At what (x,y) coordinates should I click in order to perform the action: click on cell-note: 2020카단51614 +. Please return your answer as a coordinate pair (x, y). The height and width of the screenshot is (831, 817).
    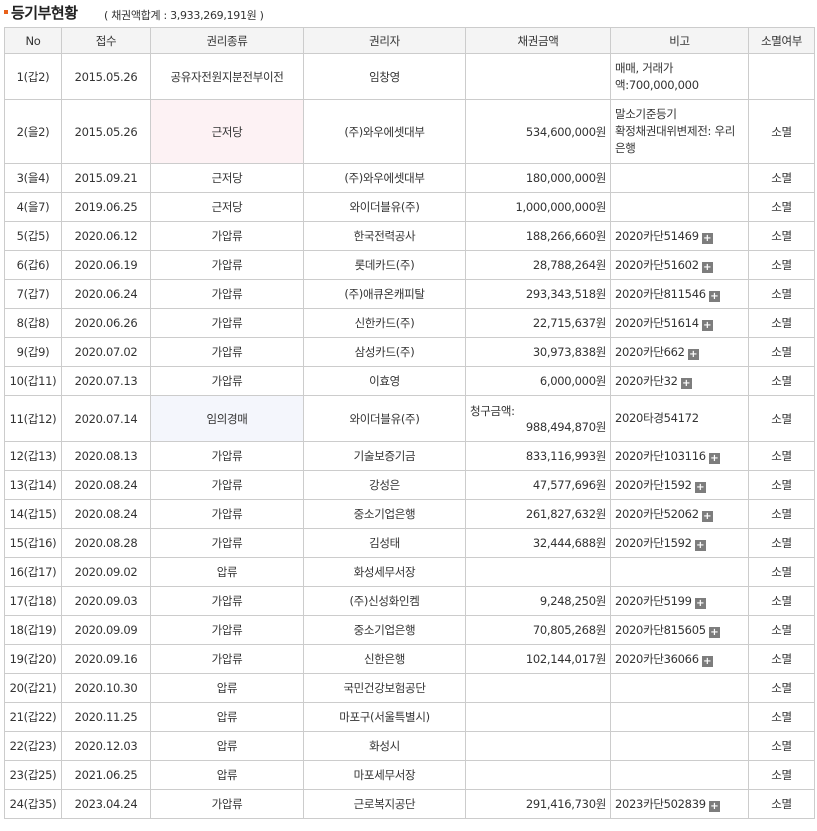
    Looking at the image, I should click on (679, 323).